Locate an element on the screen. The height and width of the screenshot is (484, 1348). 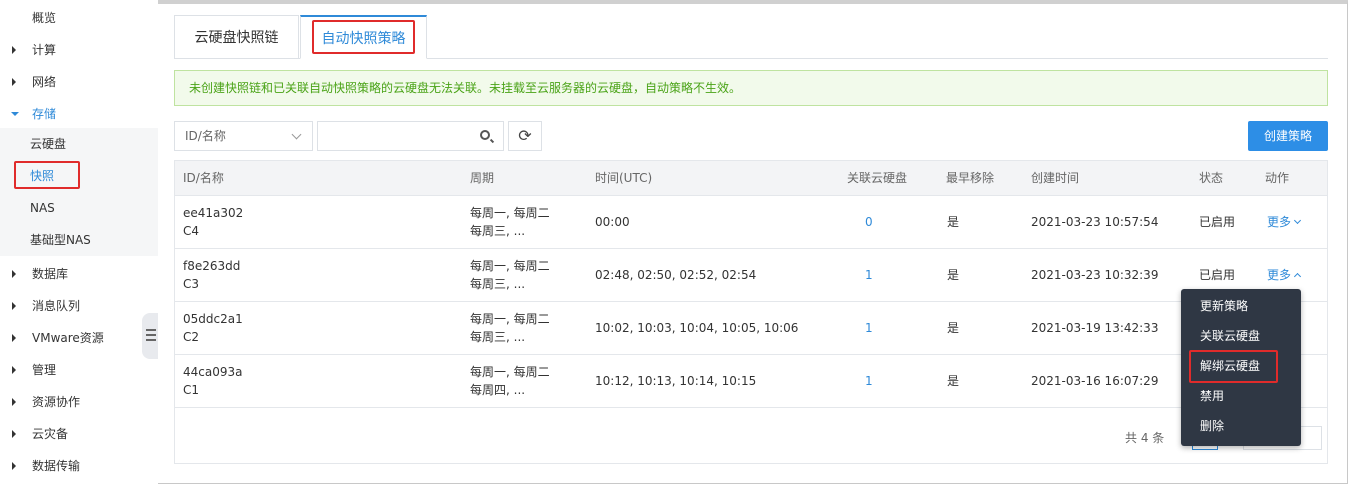
row-id-name: f8e263dd C3 is located at coordinates (211, 275).